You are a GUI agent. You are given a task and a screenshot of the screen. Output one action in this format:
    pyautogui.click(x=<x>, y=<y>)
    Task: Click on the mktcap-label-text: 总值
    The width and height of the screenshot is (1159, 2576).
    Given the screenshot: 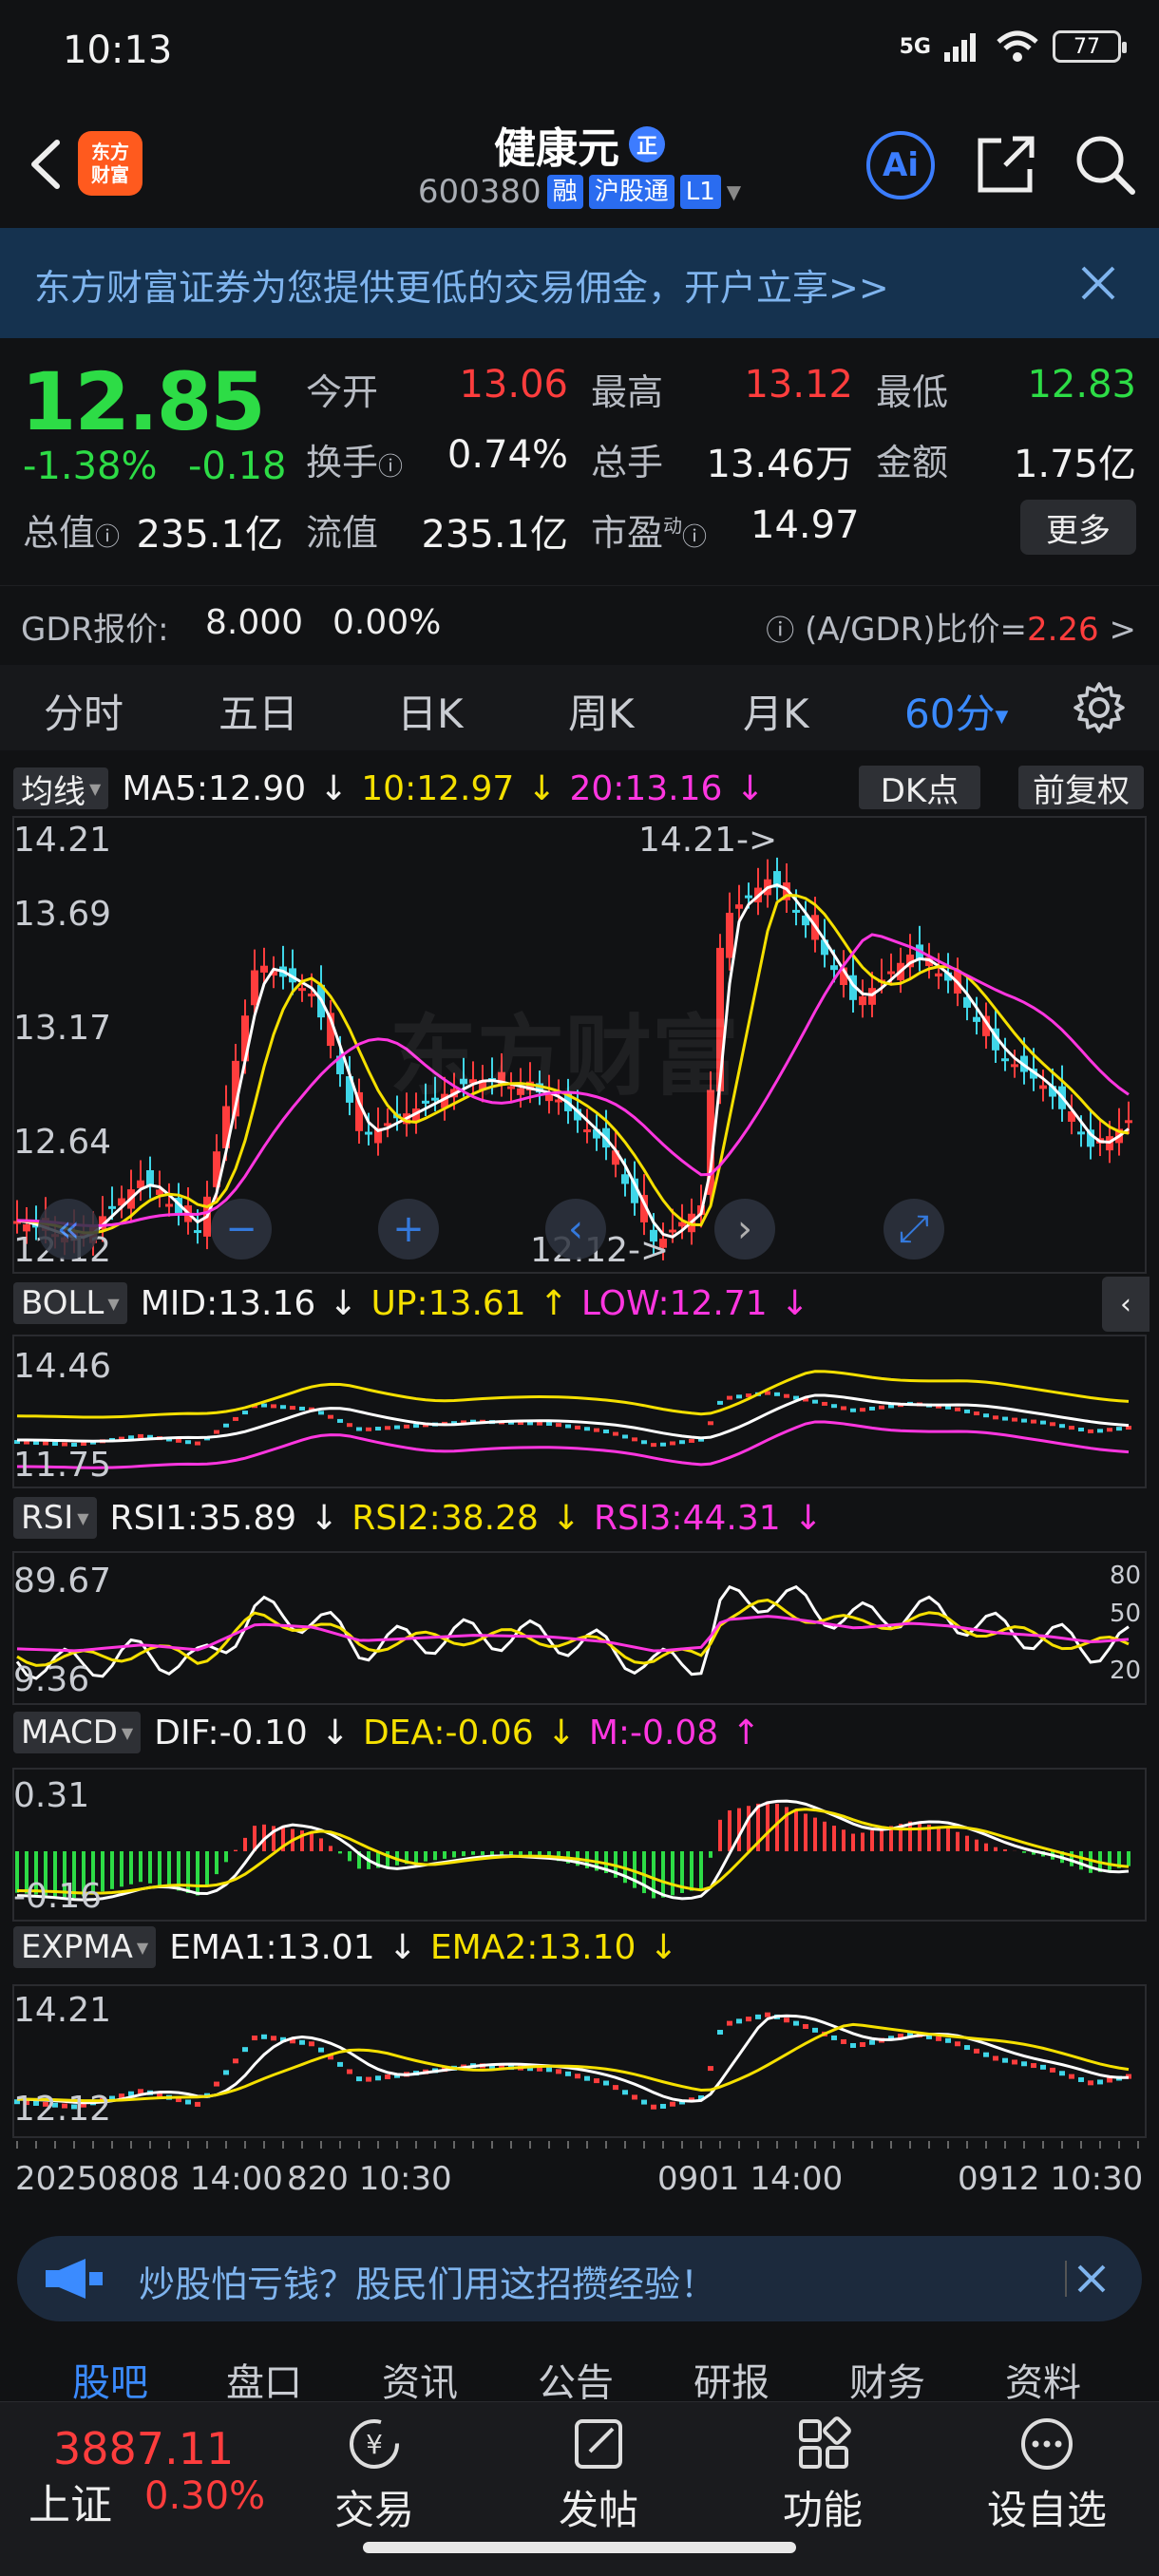 What is the action you would take?
    pyautogui.click(x=59, y=533)
    